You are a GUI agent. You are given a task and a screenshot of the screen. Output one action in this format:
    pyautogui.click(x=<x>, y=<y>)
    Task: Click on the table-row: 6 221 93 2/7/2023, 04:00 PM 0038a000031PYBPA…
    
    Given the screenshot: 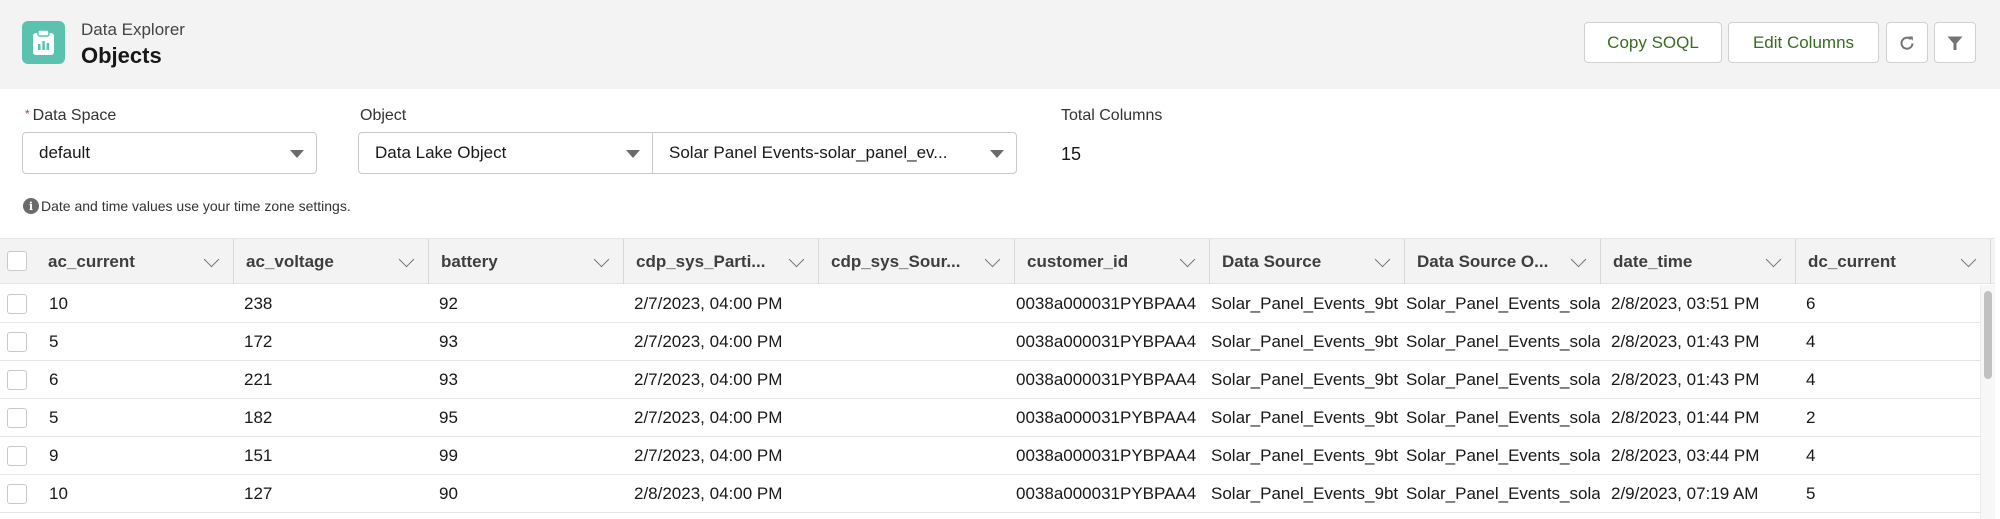 What is the action you would take?
    pyautogui.click(x=990, y=380)
    